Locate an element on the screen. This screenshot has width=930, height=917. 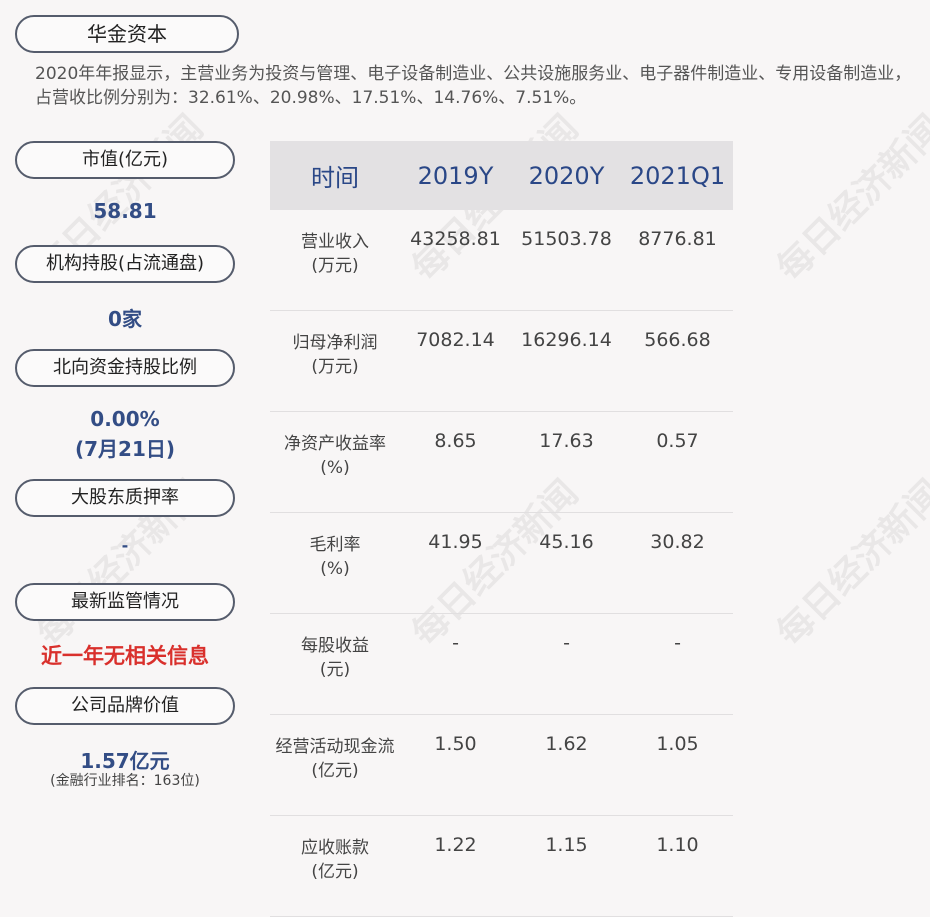
table-row: 应收账款 (亿元) 1.22 1.15 1.10 is located at coordinates (501, 866).